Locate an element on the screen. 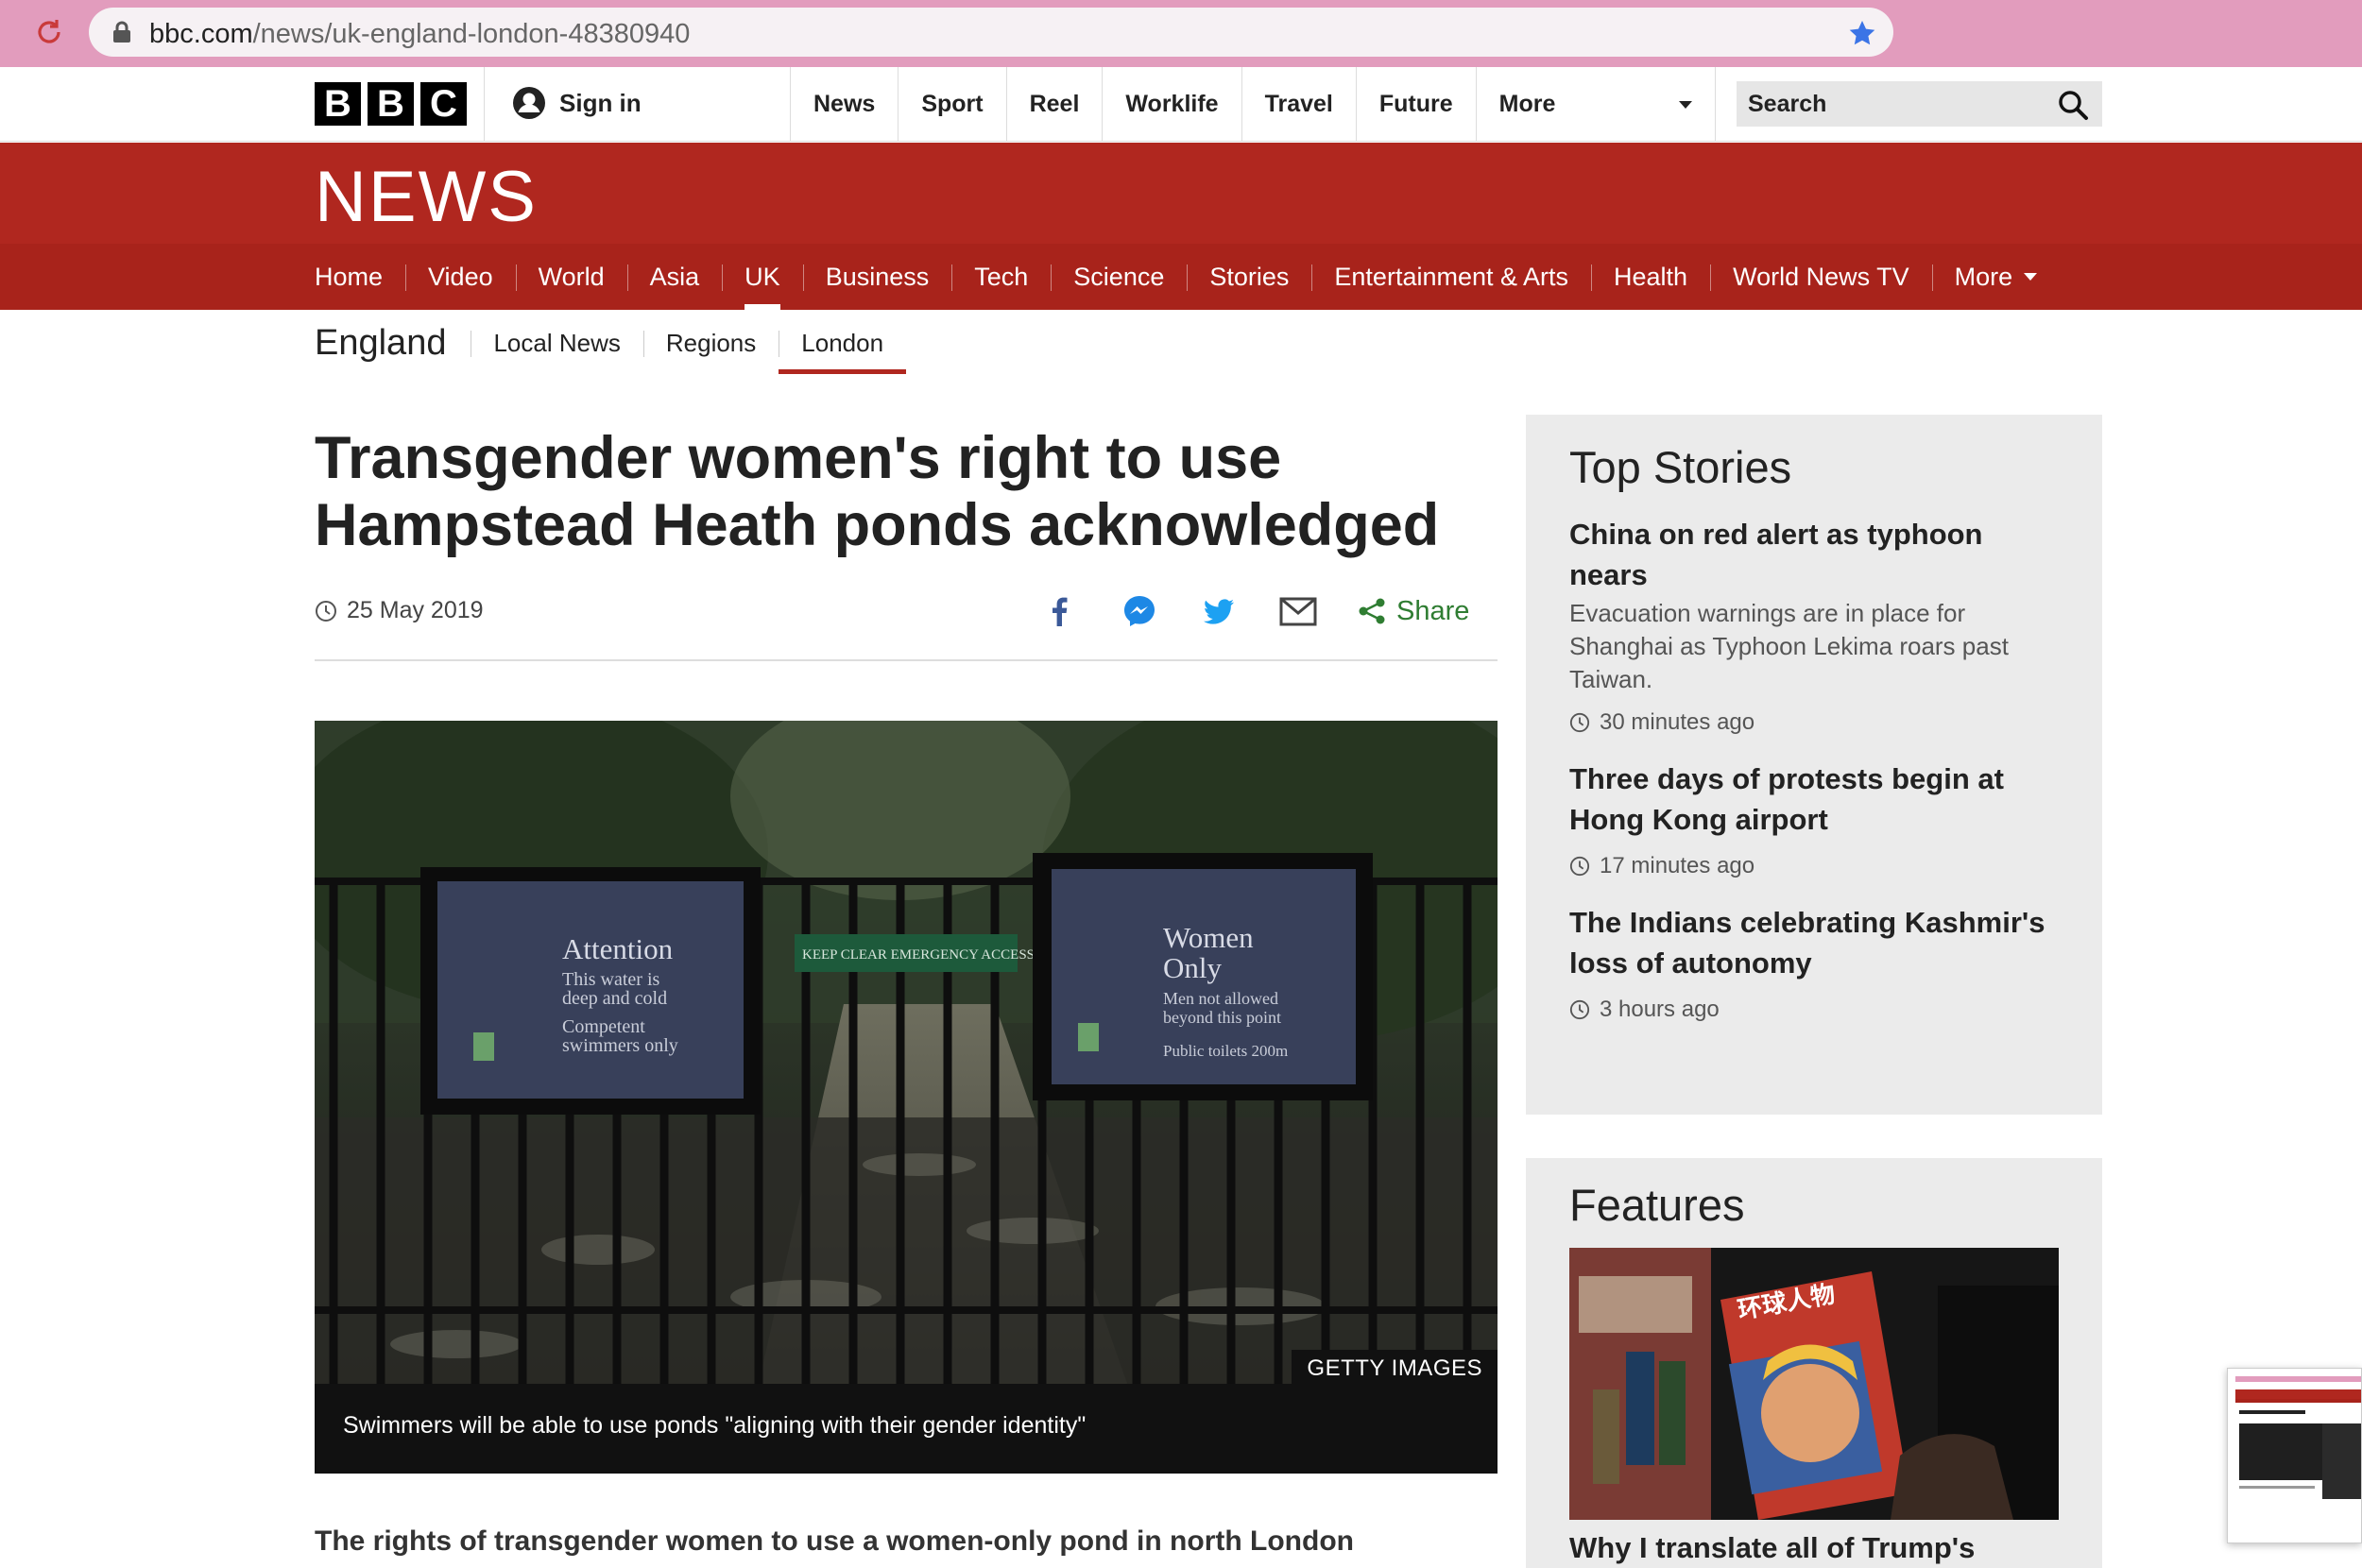  screenshot-thumbnail is located at coordinates (2294, 1455).